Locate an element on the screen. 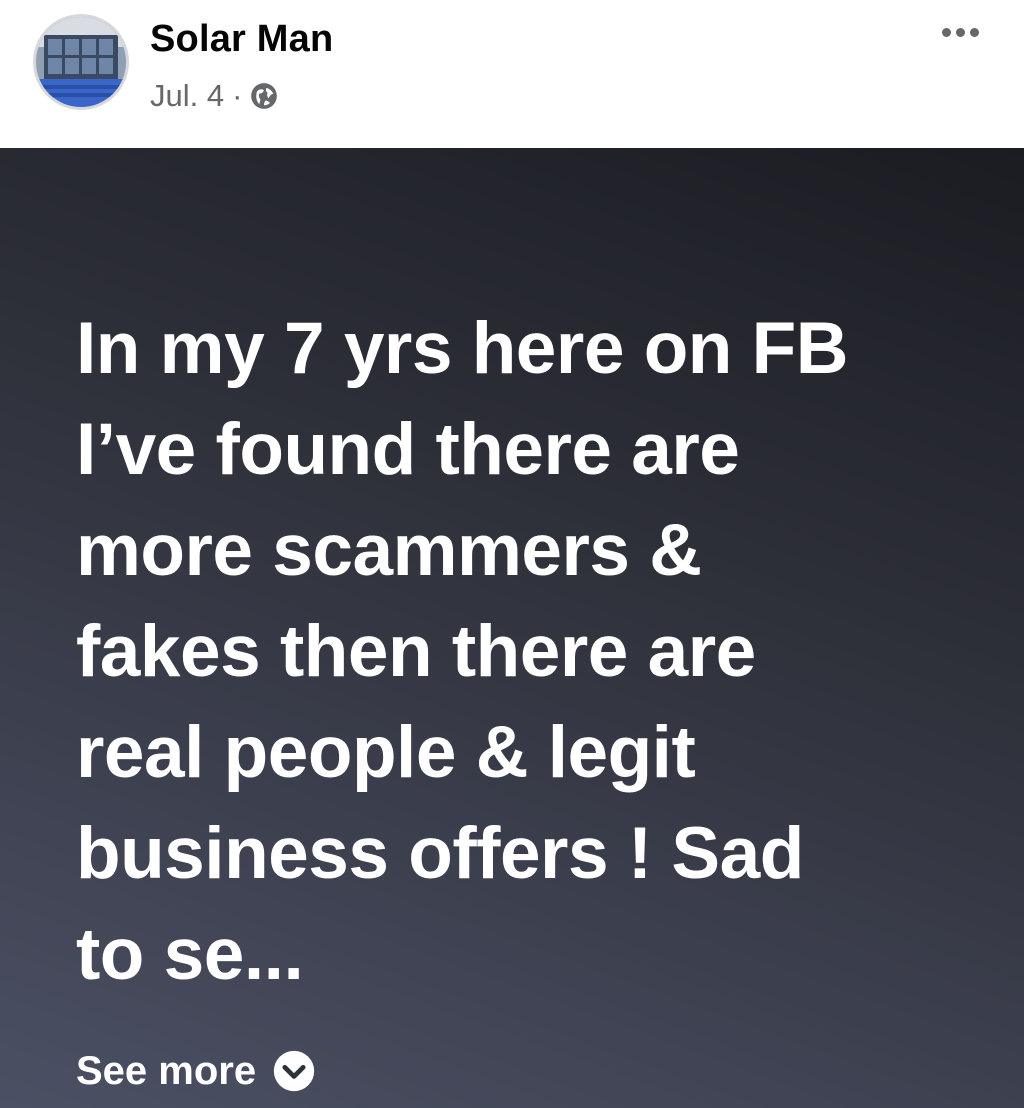 Image resolution: width=1024 pixels, height=1108 pixels. see-more-label: See more is located at coordinates (166, 1070).